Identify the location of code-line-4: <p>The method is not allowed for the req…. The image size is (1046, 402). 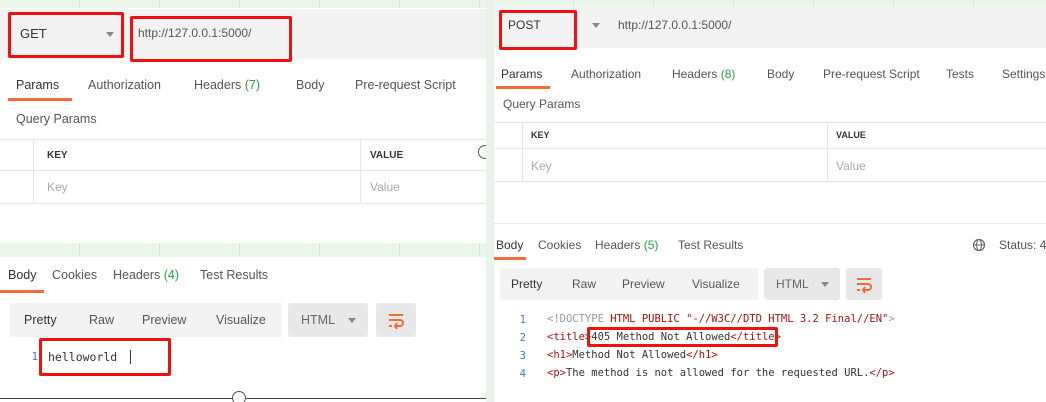
(721, 373).